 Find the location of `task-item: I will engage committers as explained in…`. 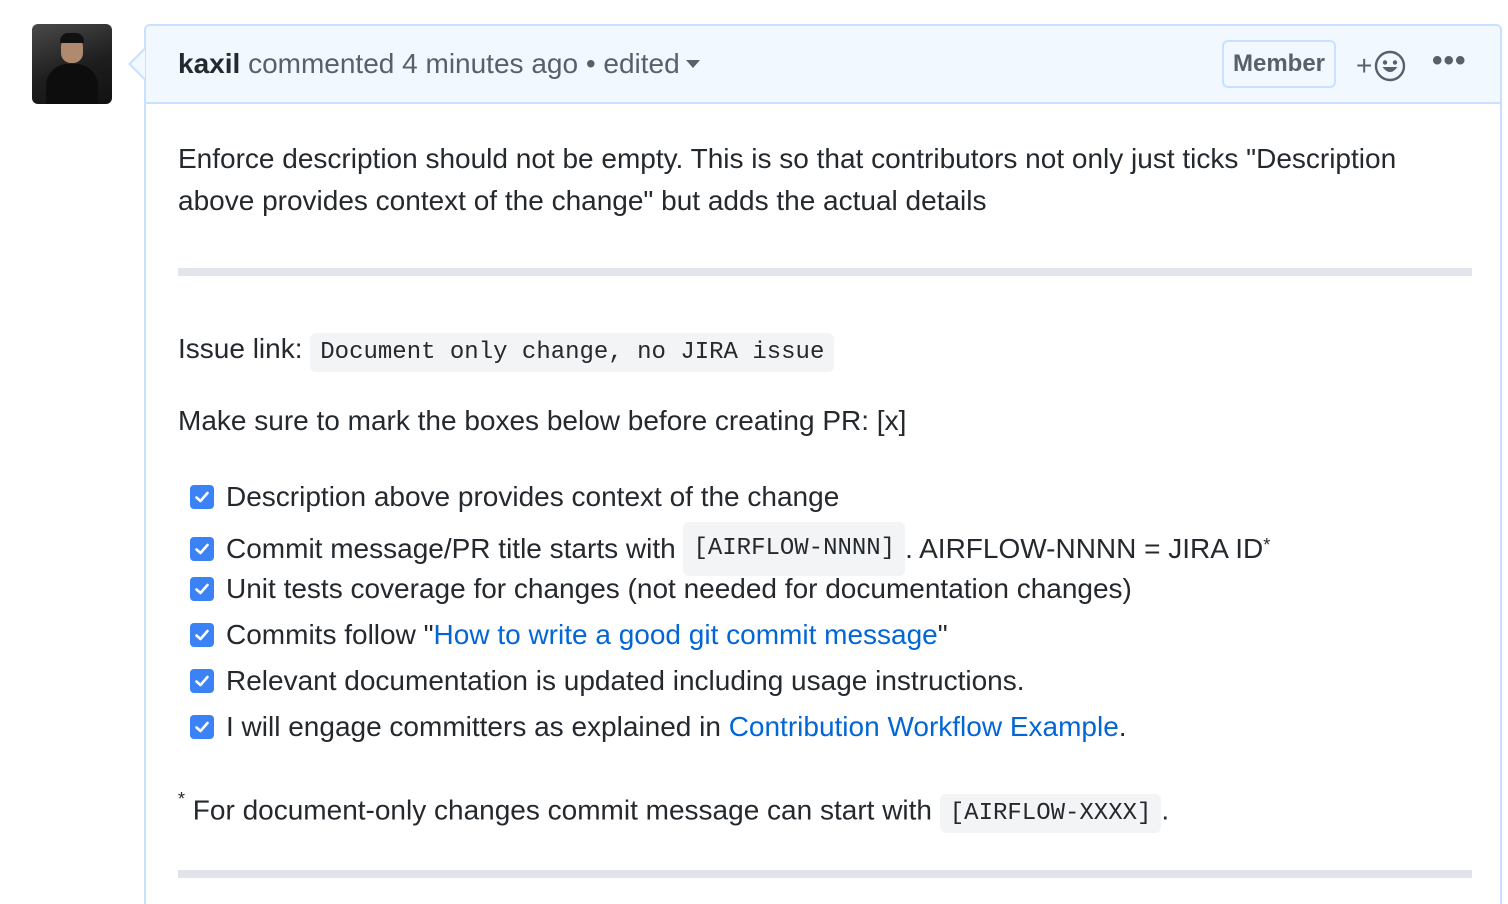

task-item: I will engage committers as explained in… is located at coordinates (658, 727).